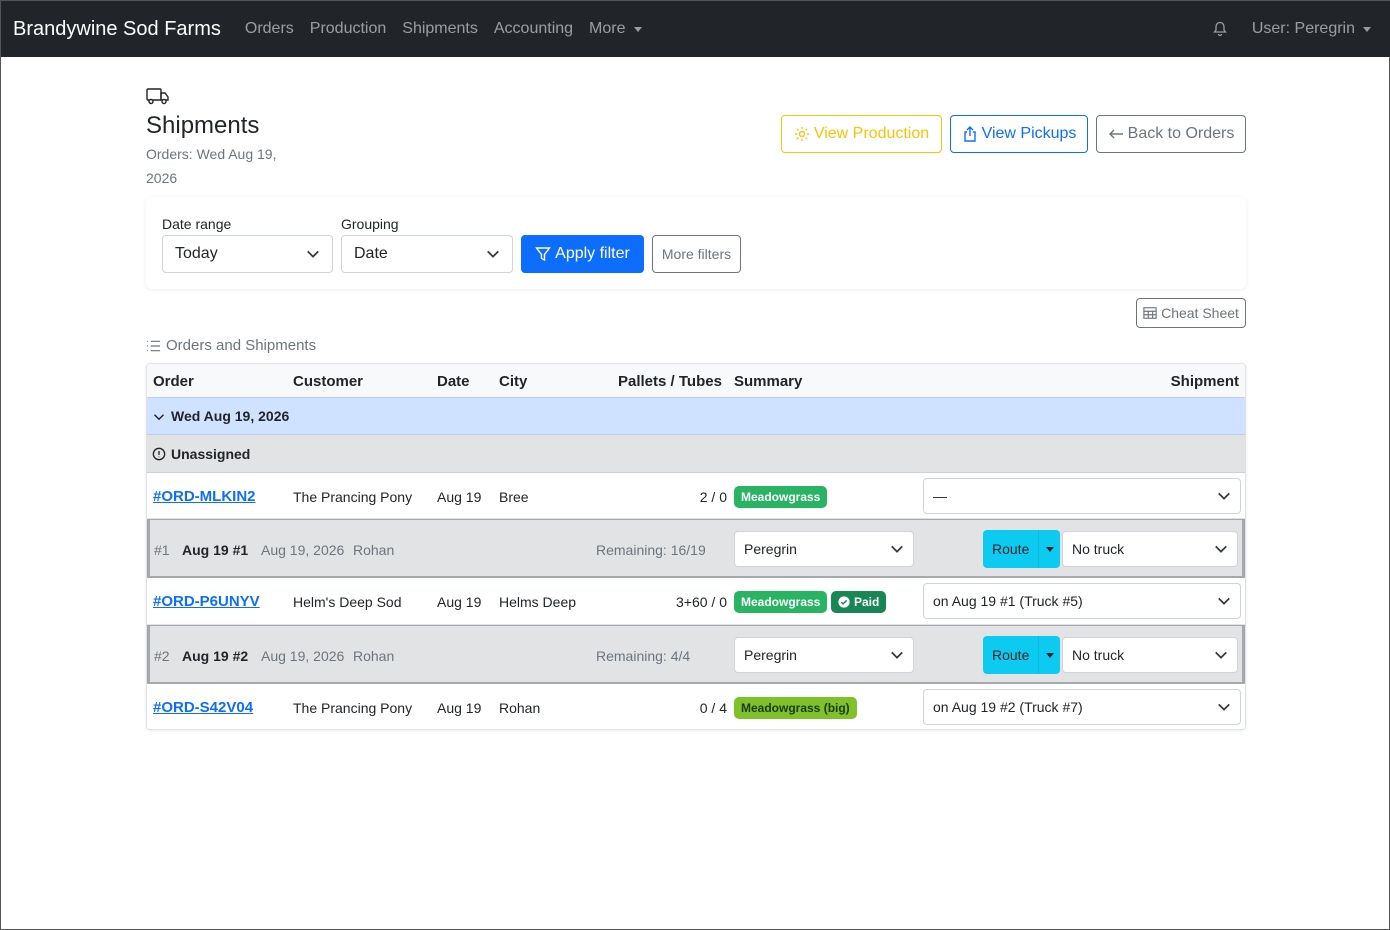  I want to click on shipment-value: —, so click(940, 496).